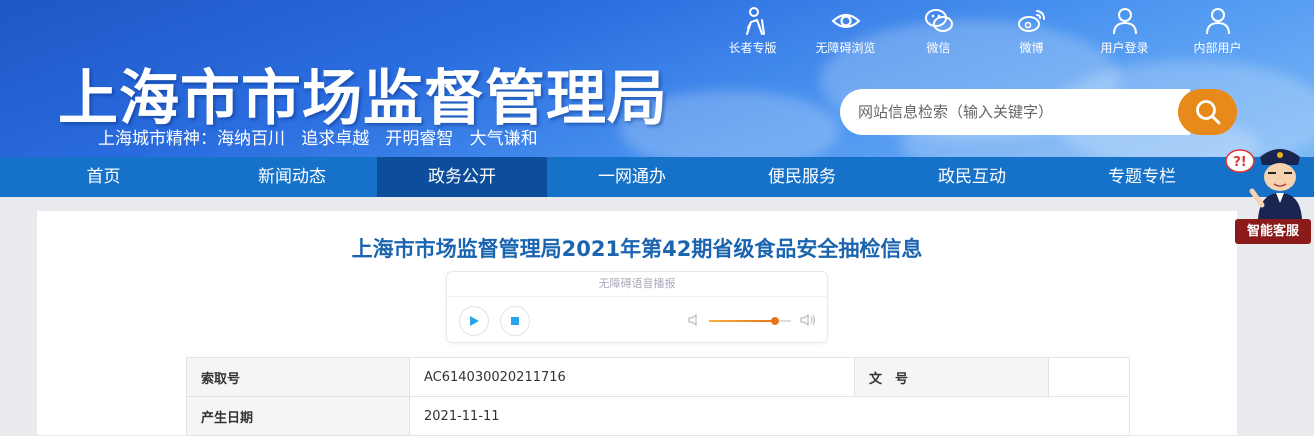 The height and width of the screenshot is (436, 1314). Describe the element at coordinates (972, 177) in the screenshot. I see `nav-item-interaction: 政民互动` at that location.